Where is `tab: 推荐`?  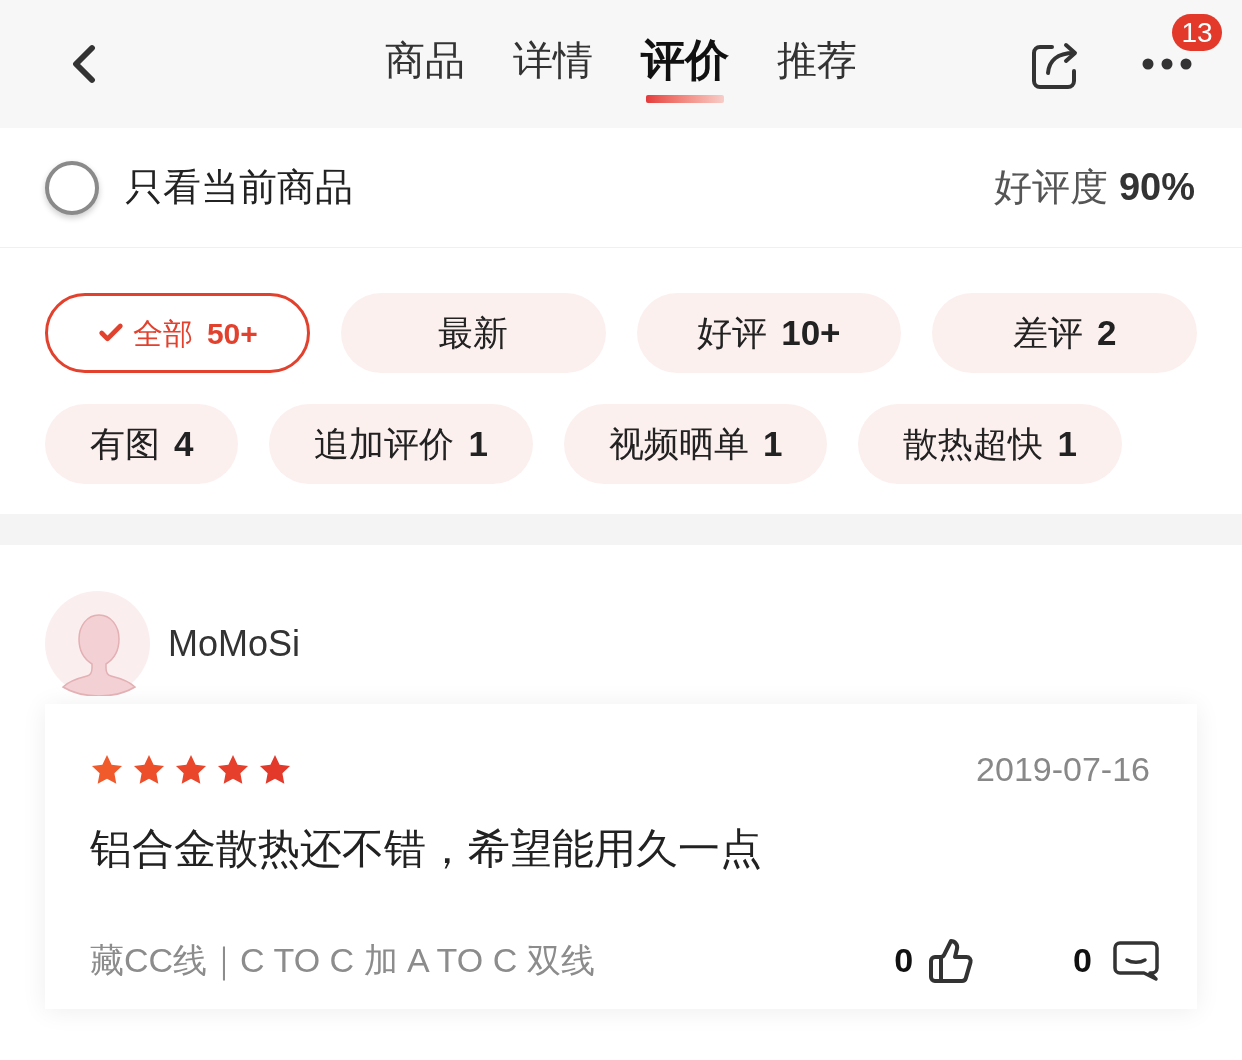
tab: 推荐 is located at coordinates (817, 60).